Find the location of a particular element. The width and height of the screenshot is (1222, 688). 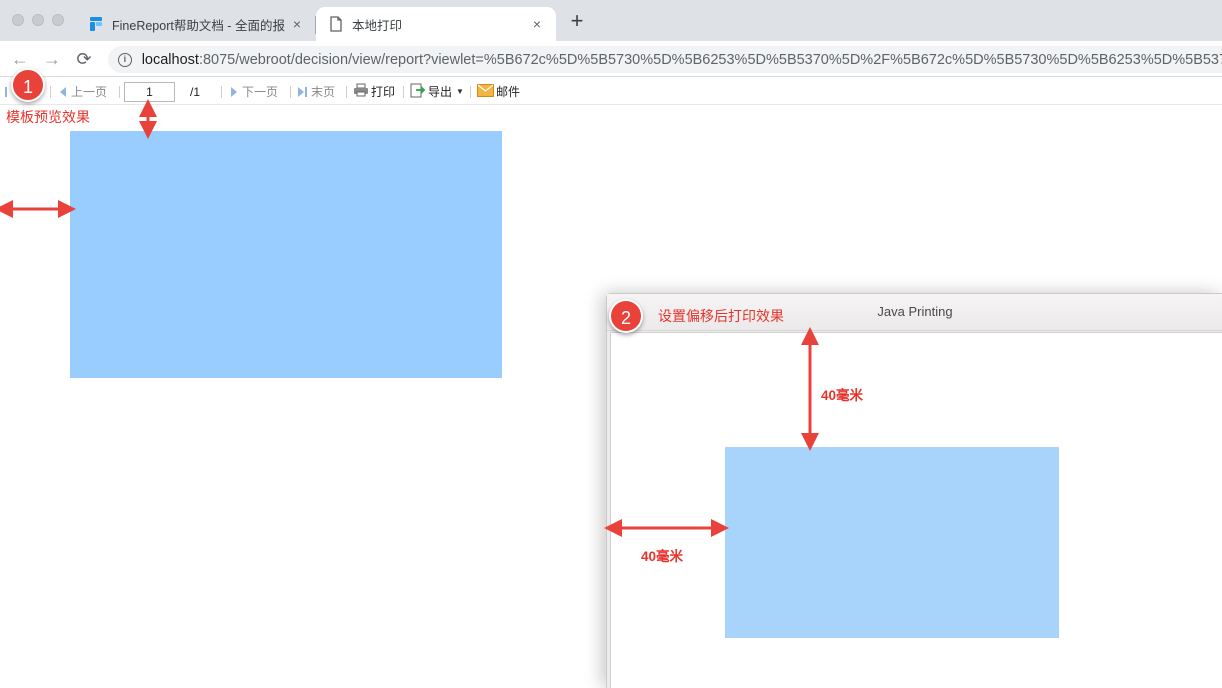

next-page-label: 下一页 is located at coordinates (260, 92).